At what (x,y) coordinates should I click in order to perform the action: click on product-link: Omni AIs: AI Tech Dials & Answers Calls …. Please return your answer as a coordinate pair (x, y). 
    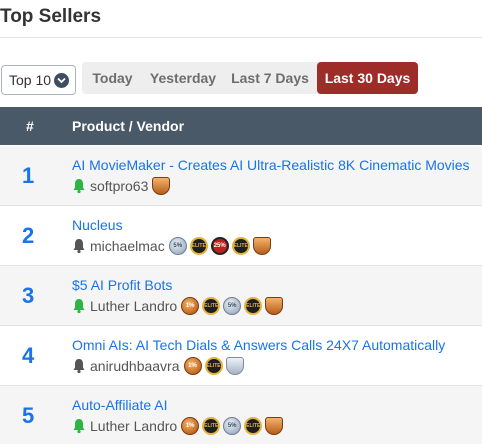
    Looking at the image, I should click on (258, 345).